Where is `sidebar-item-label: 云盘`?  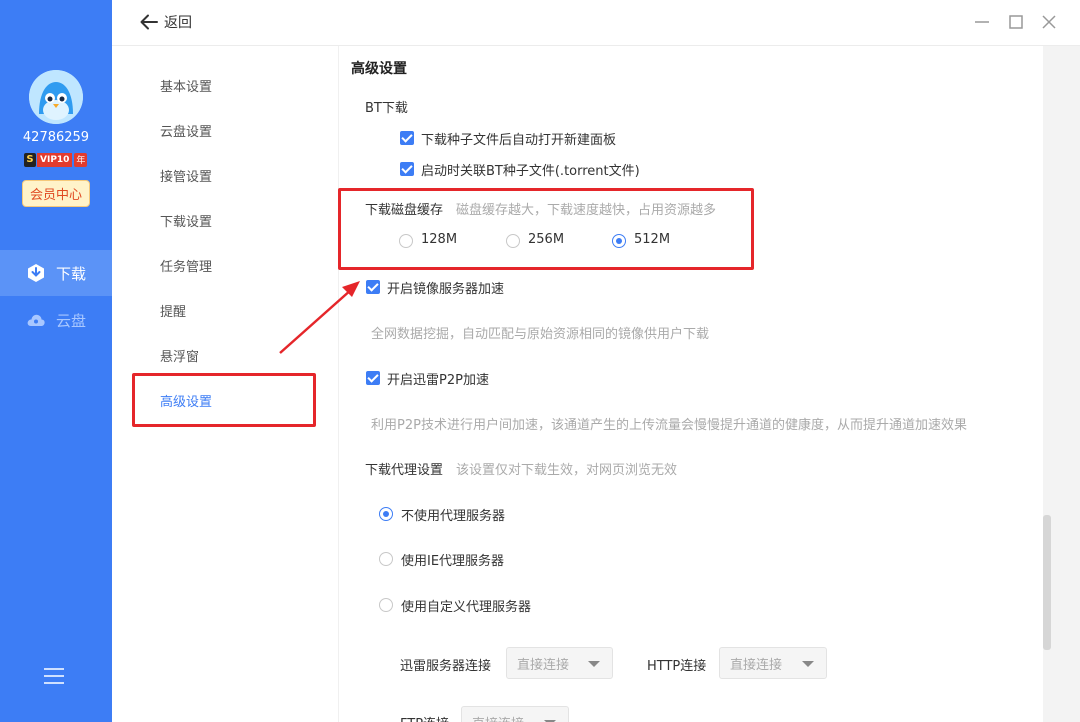 sidebar-item-label: 云盘 is located at coordinates (71, 320).